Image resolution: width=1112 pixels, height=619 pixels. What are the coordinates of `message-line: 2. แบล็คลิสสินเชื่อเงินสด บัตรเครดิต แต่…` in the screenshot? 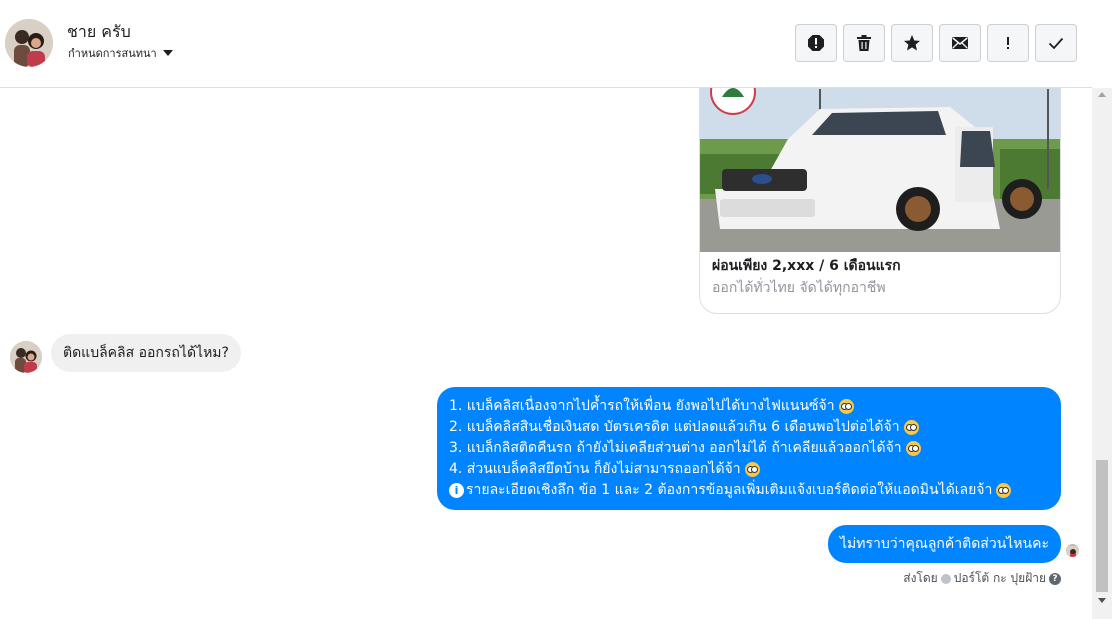 It's located at (749, 427).